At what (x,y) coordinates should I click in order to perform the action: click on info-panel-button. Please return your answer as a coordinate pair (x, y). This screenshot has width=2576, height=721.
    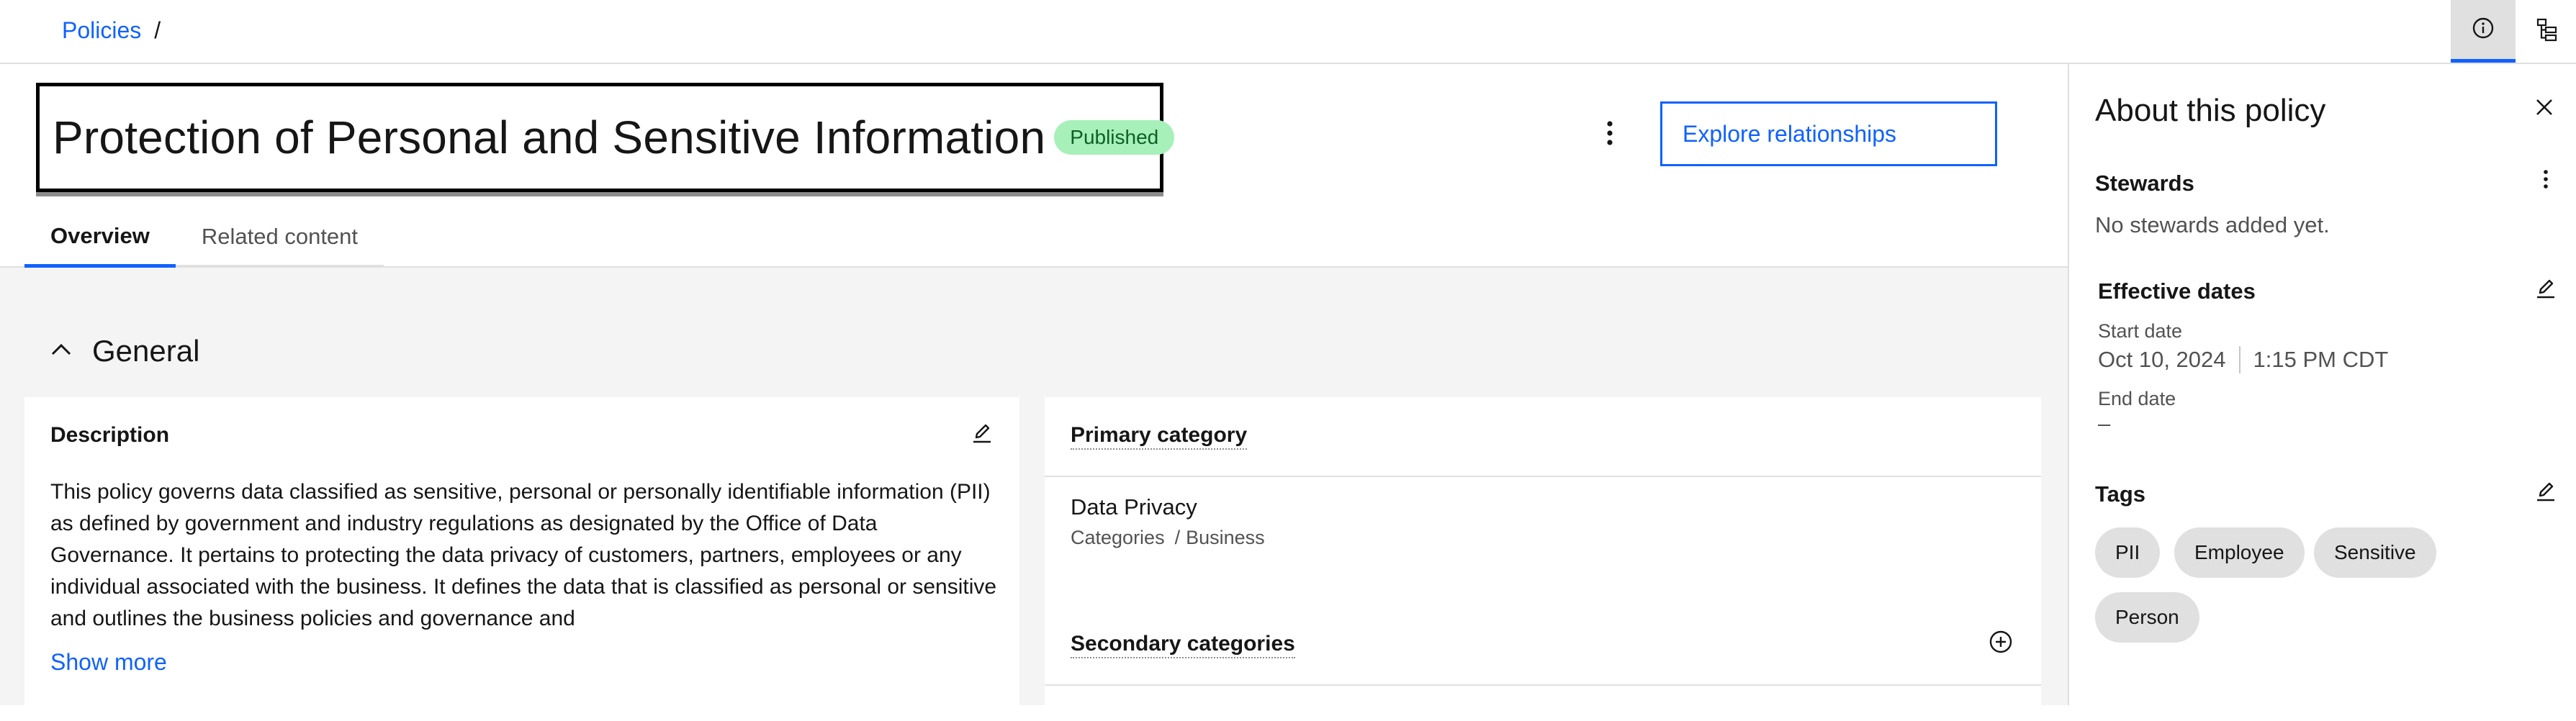
    Looking at the image, I should click on (2483, 31).